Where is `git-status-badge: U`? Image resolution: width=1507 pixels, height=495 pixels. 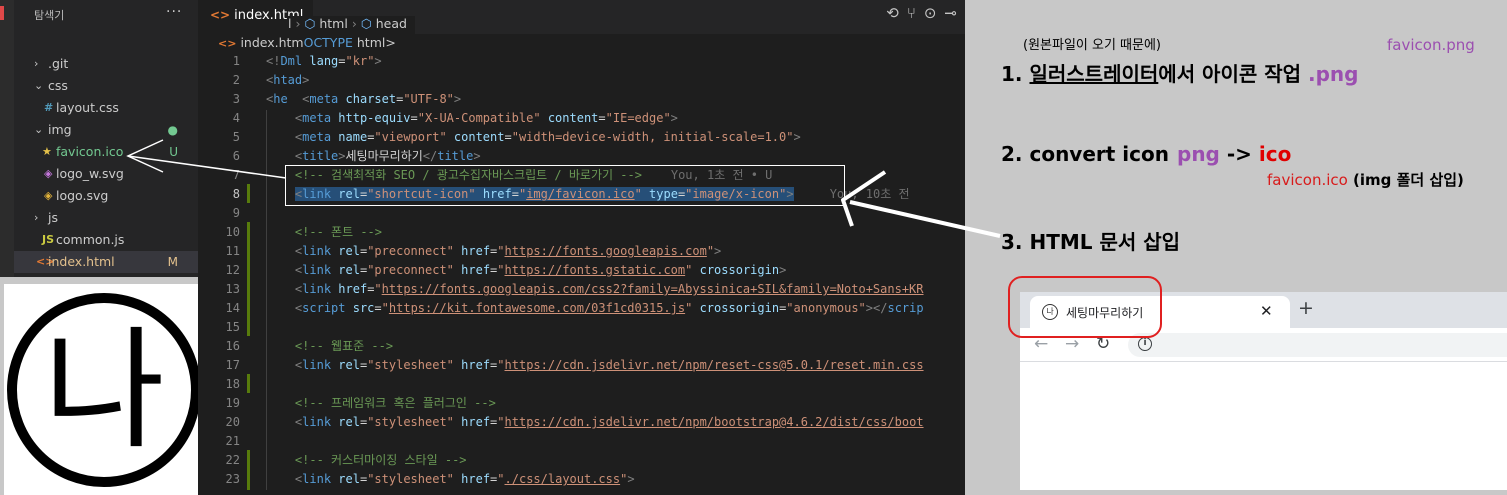
git-status-badge: U is located at coordinates (173, 152).